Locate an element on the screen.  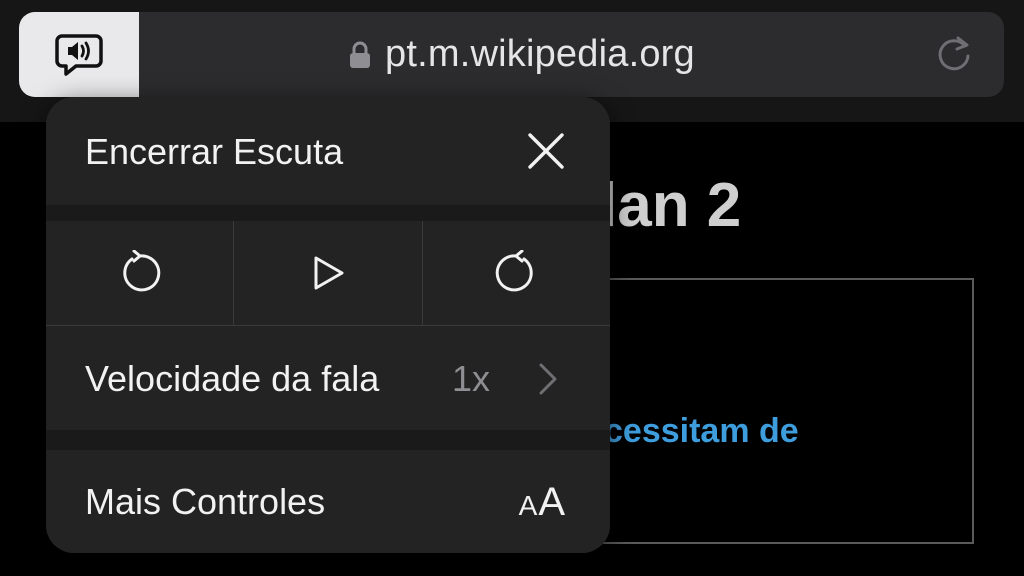
speech-rate-row: Velocidade da fala 1x is located at coordinates (328, 378).